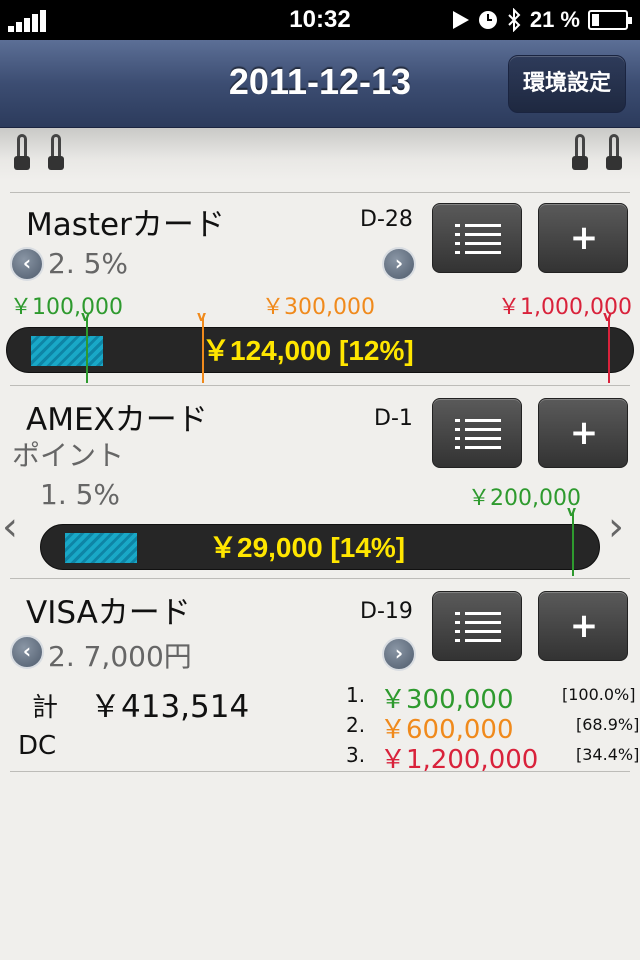  I want to click on navigation-bar: 2011-12-13 環境設定, so click(320, 84).